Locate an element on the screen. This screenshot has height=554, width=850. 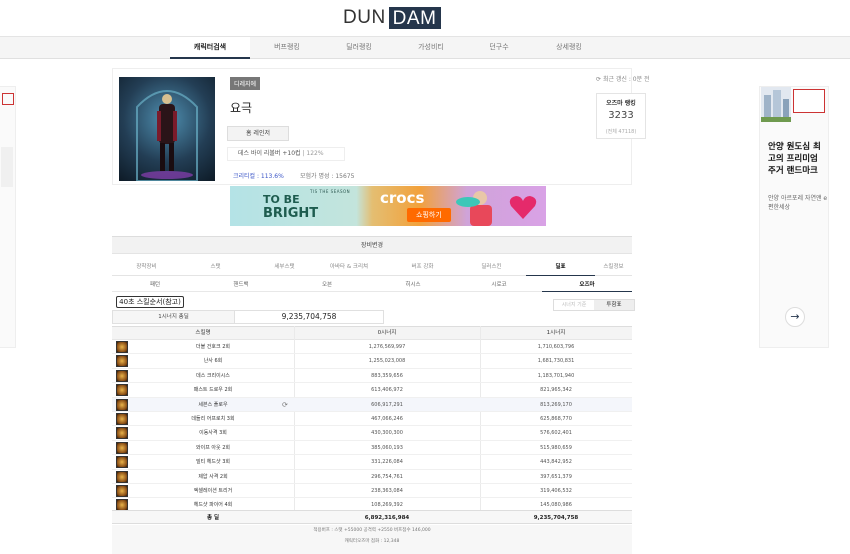
header-synergy-0: 0시너지 is located at coordinates (387, 333).